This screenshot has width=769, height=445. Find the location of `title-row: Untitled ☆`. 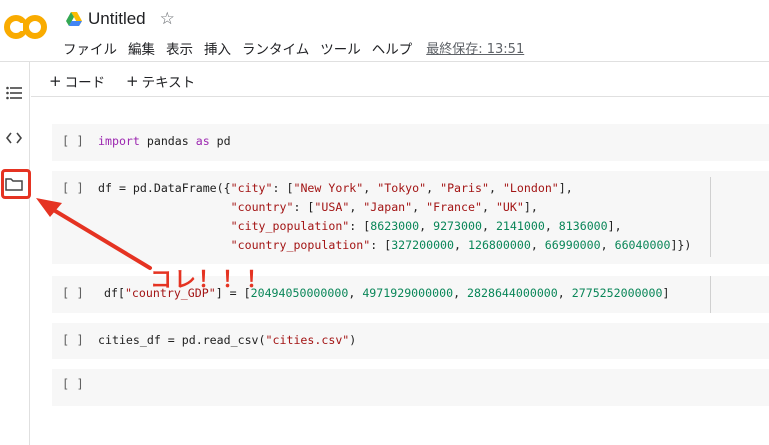

title-row: Untitled ☆ is located at coordinates (120, 19).